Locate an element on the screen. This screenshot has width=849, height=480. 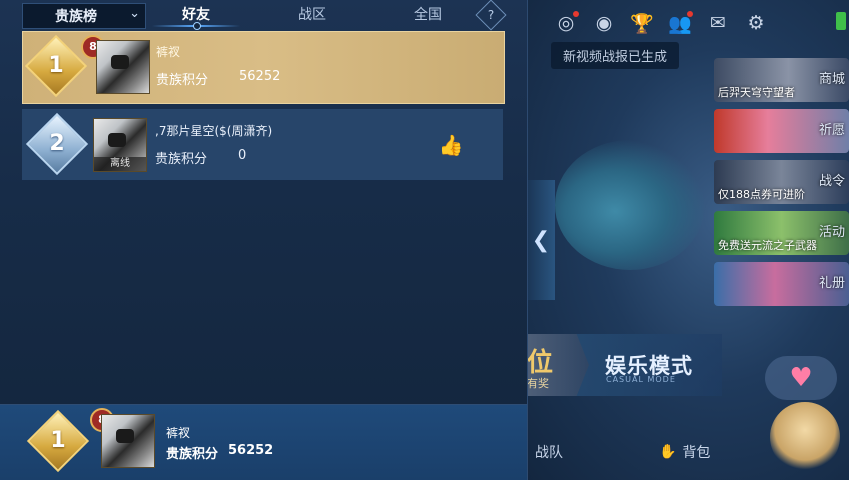
help-icon: ? is located at coordinates (491, 15).